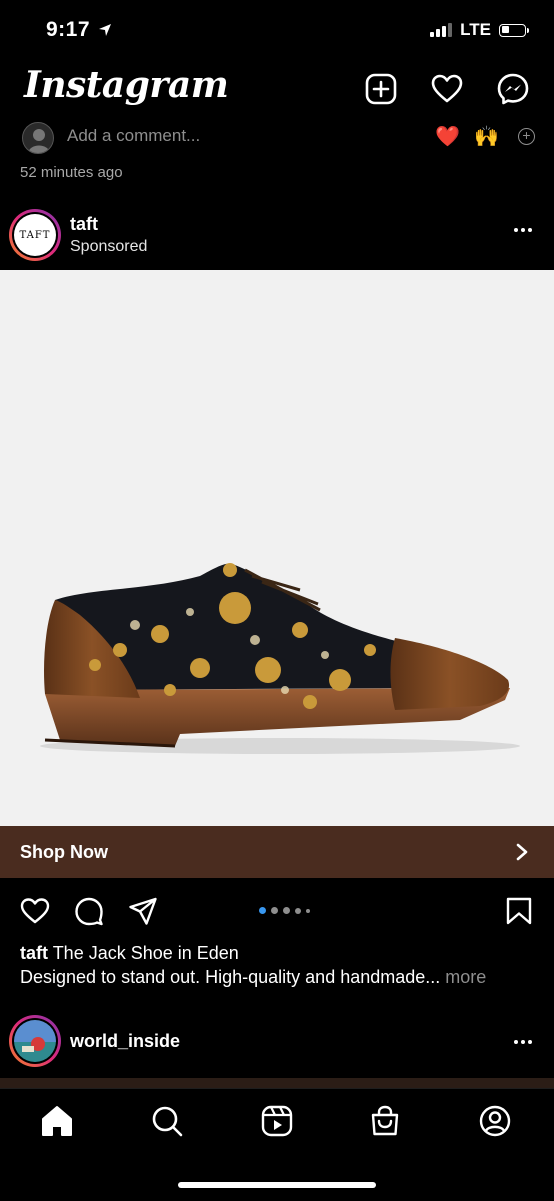 The height and width of the screenshot is (1201, 554). I want to click on caption-more-link: more, so click(465, 977).